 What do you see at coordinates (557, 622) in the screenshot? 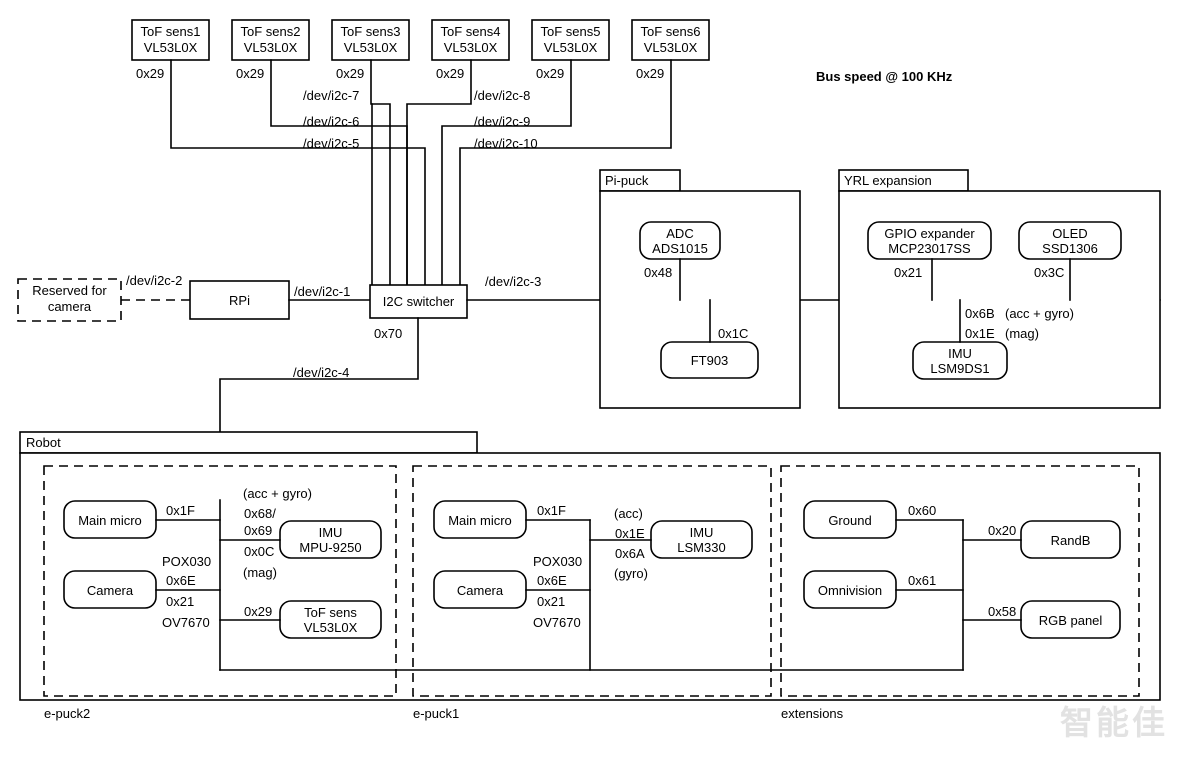
I see `epuck1-camera-sensor2: OV7670` at bounding box center [557, 622].